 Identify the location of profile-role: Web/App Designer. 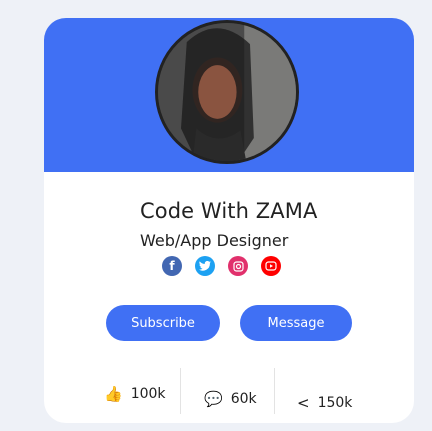
(214, 240).